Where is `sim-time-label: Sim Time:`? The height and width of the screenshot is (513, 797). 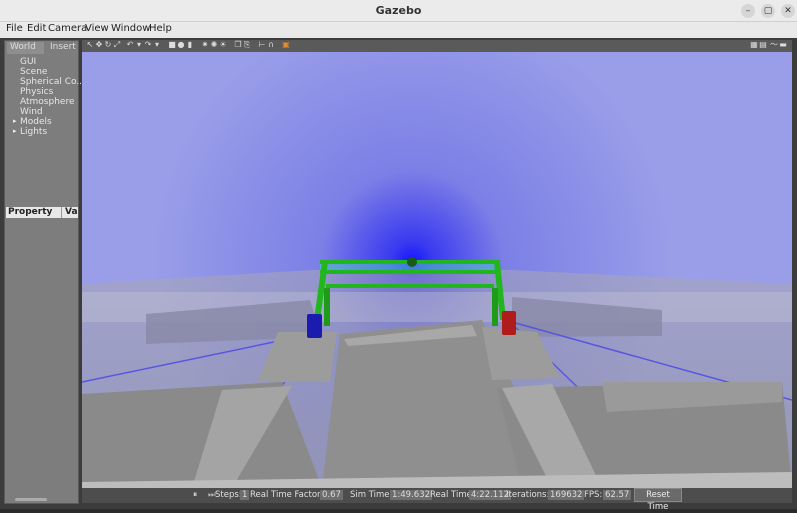 sim-time-label: Sim Time: is located at coordinates (371, 495).